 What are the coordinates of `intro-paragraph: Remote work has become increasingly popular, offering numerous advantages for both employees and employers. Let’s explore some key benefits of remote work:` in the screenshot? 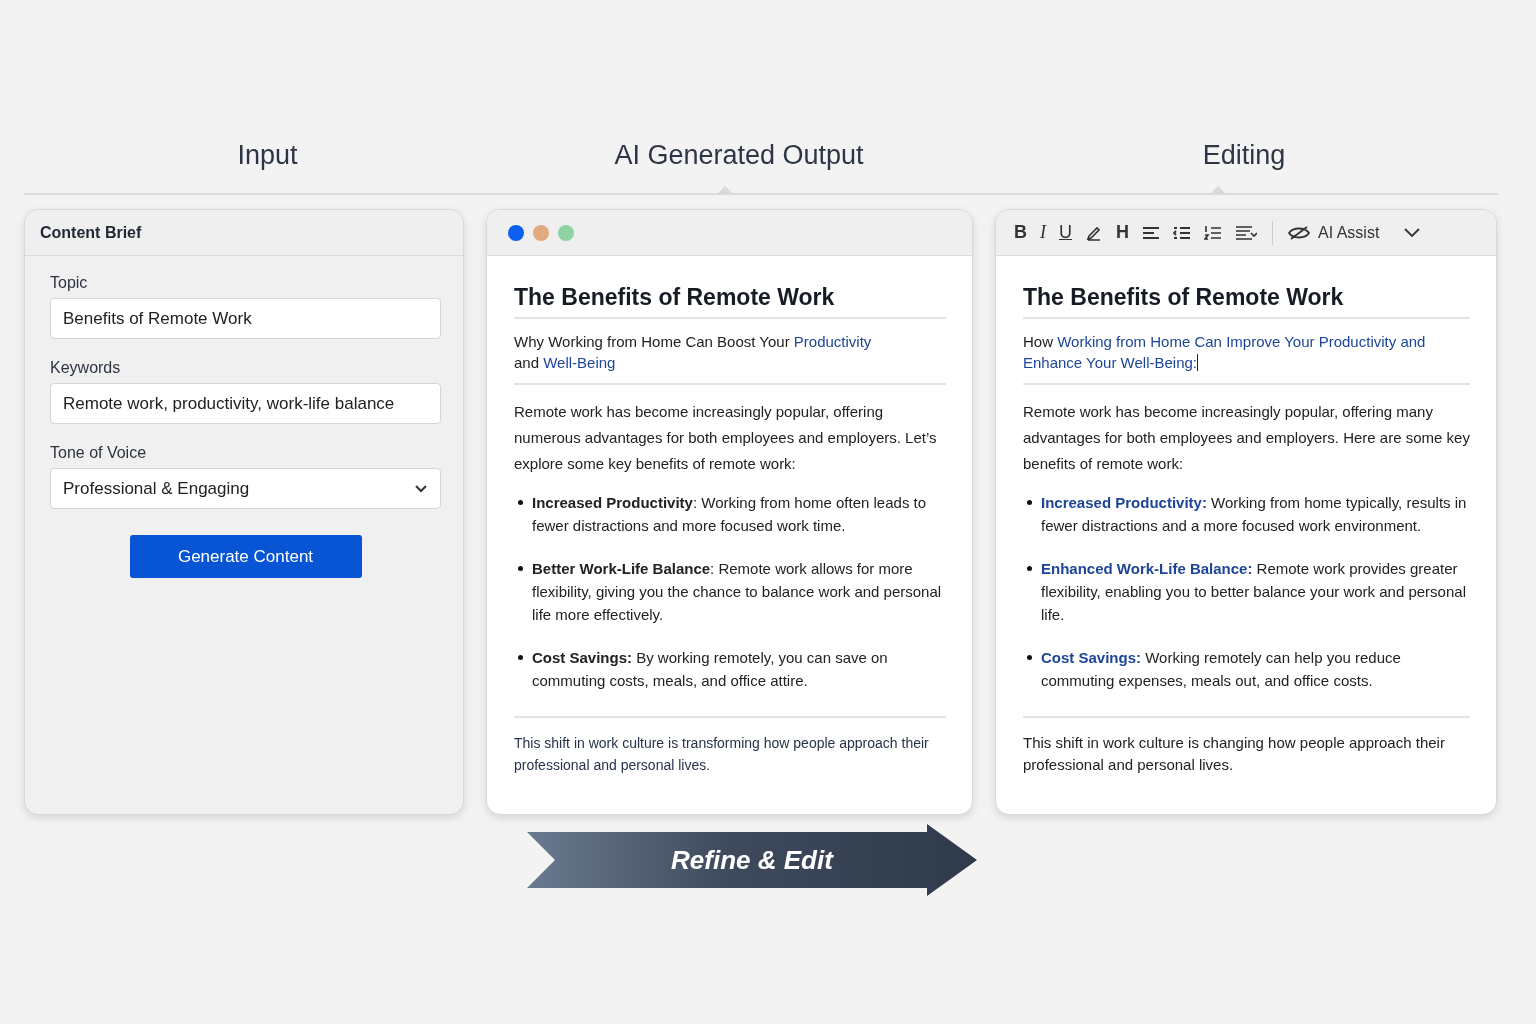 It's located at (726, 438).